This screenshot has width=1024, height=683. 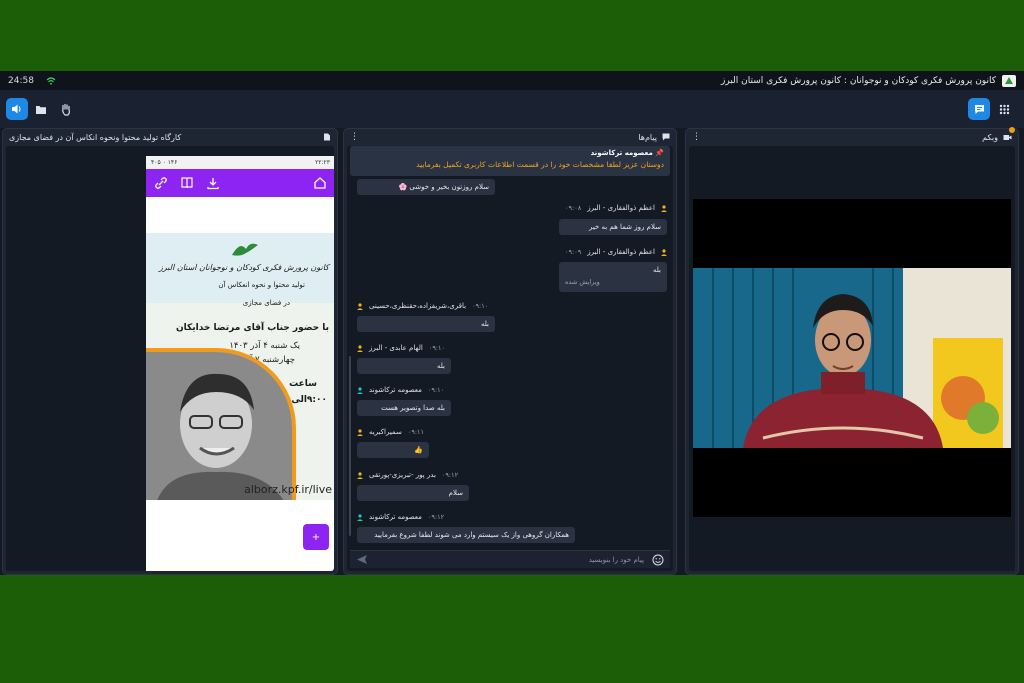 What do you see at coordinates (213, 183) in the screenshot?
I see `download-icon` at bounding box center [213, 183].